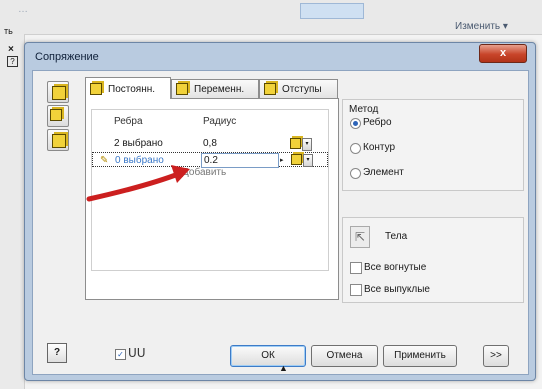 This screenshot has width=542, height=389. Describe the element at coordinates (240, 160) in the screenshot. I see `radius-input: 0.2` at that location.